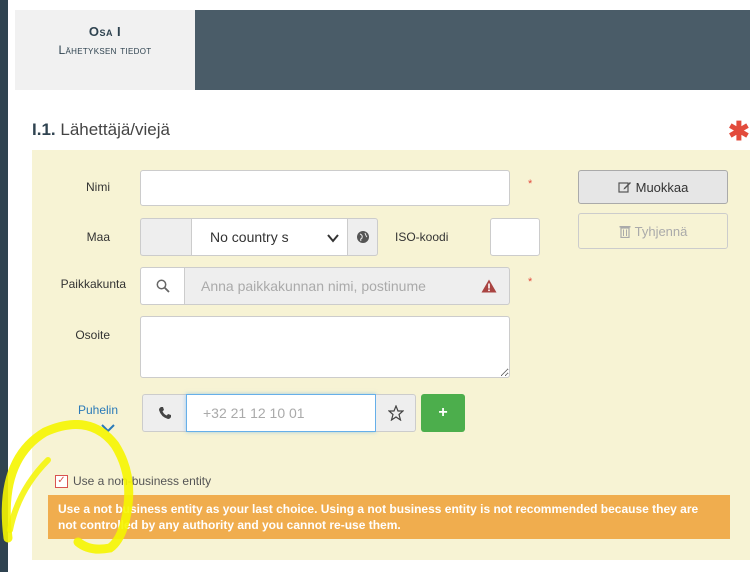 The image size is (750, 572). What do you see at coordinates (98, 187) in the screenshot?
I see `name-label: Nimi` at bounding box center [98, 187].